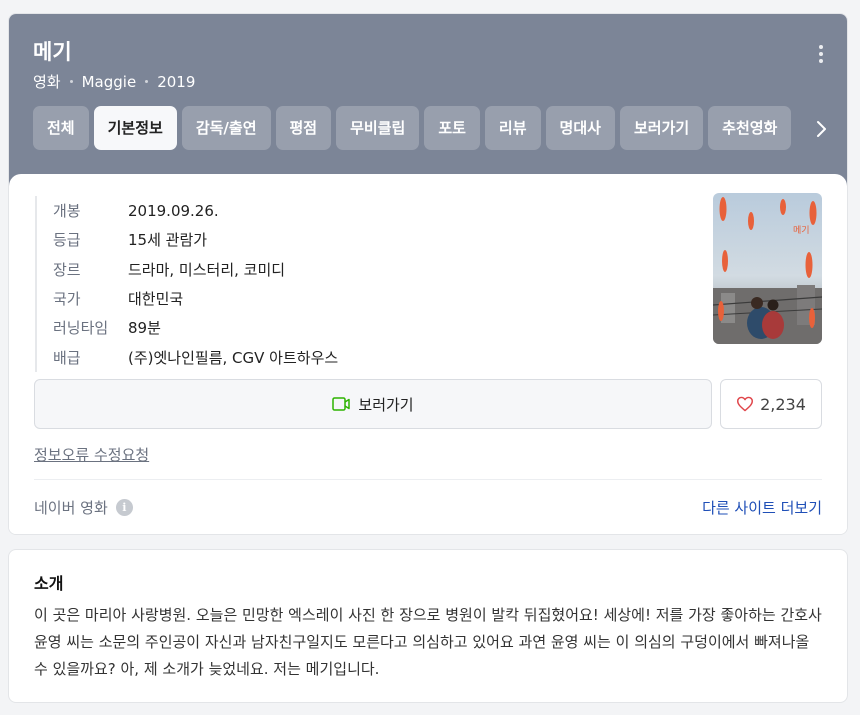 This screenshot has width=860, height=715. Describe the element at coordinates (745, 404) in the screenshot. I see `heart-icon` at that location.